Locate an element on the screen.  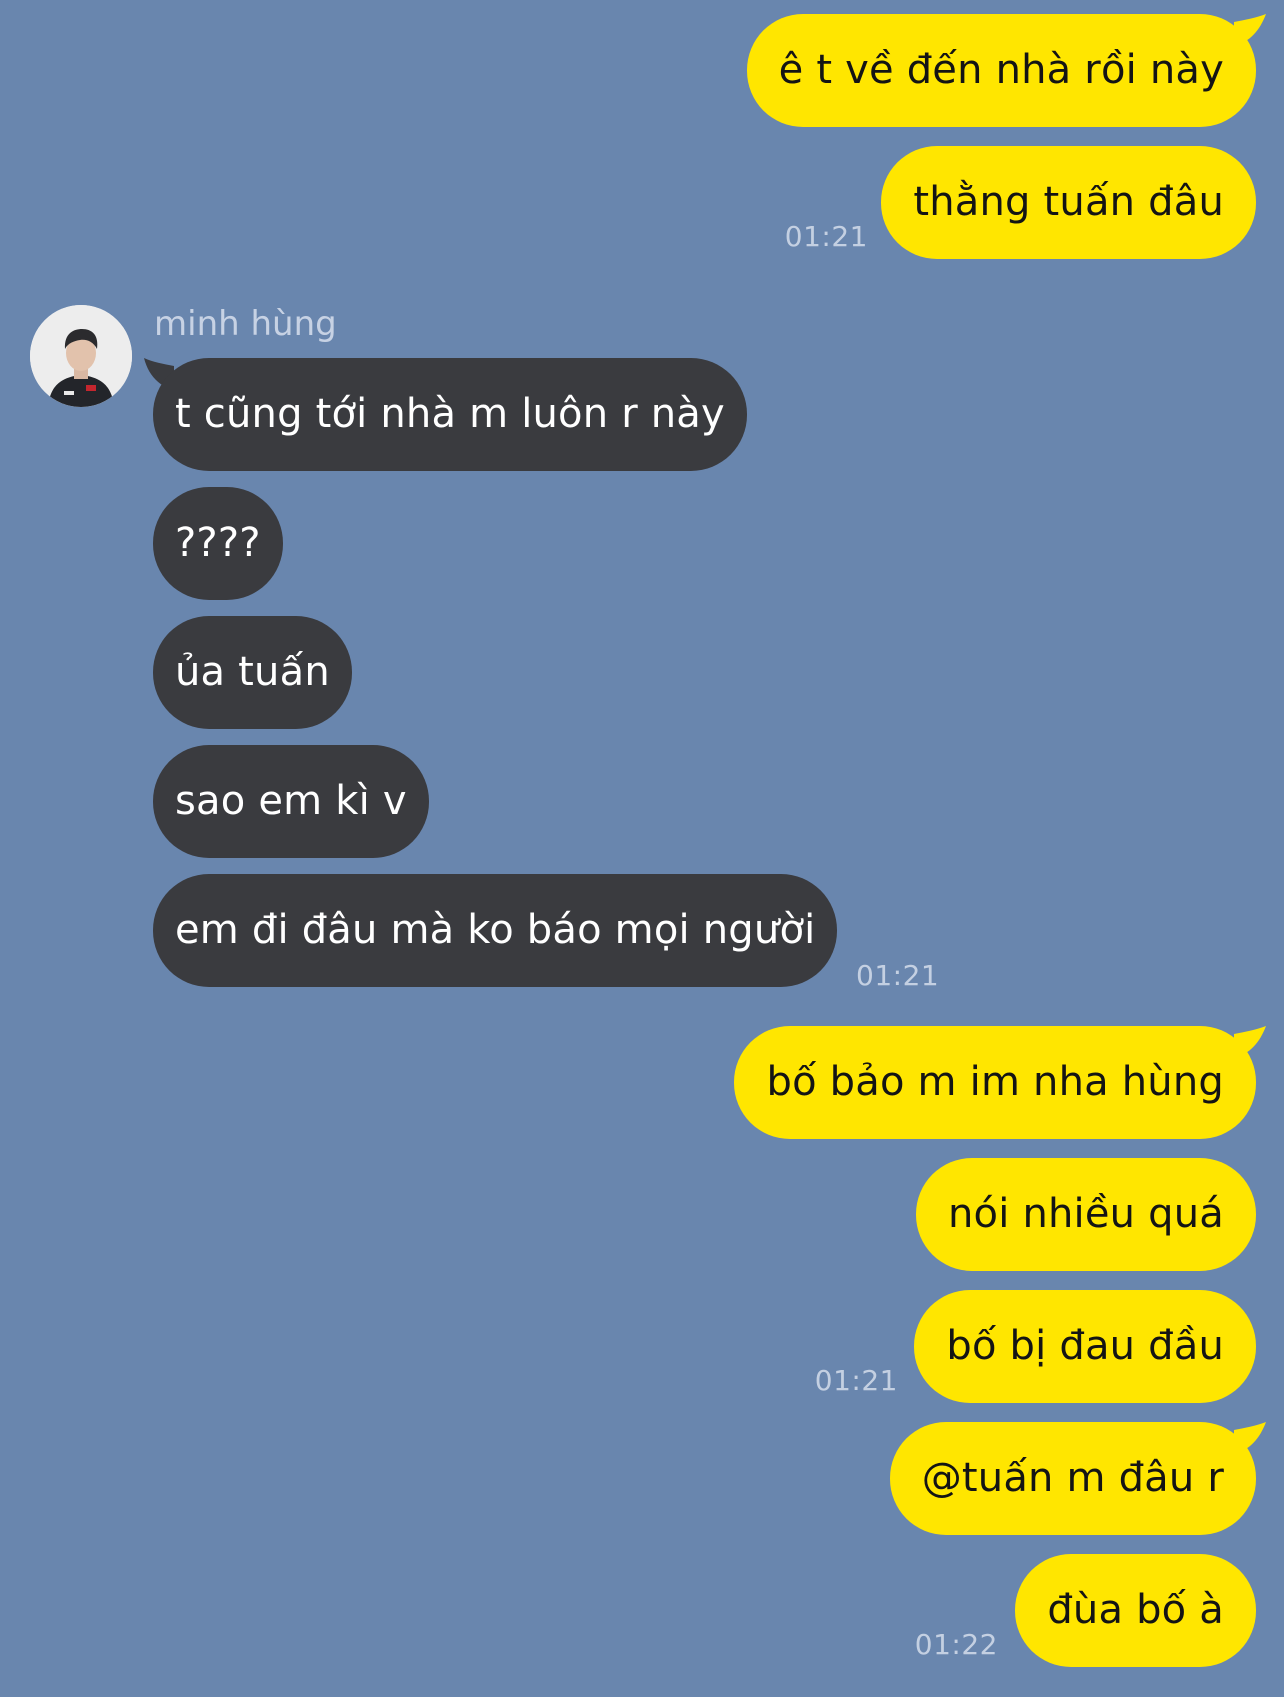
message-text: nói nhiều quá is located at coordinates (1086, 1214).